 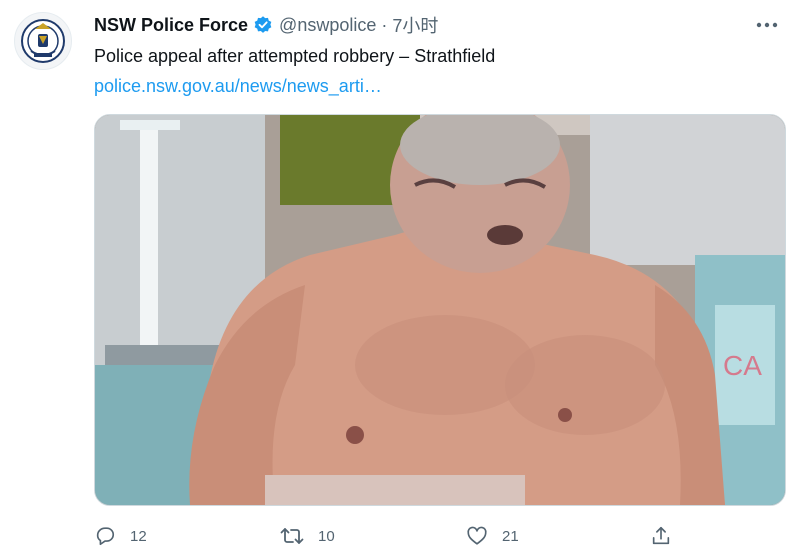 I want to click on reply-icon, so click(x=105, y=536).